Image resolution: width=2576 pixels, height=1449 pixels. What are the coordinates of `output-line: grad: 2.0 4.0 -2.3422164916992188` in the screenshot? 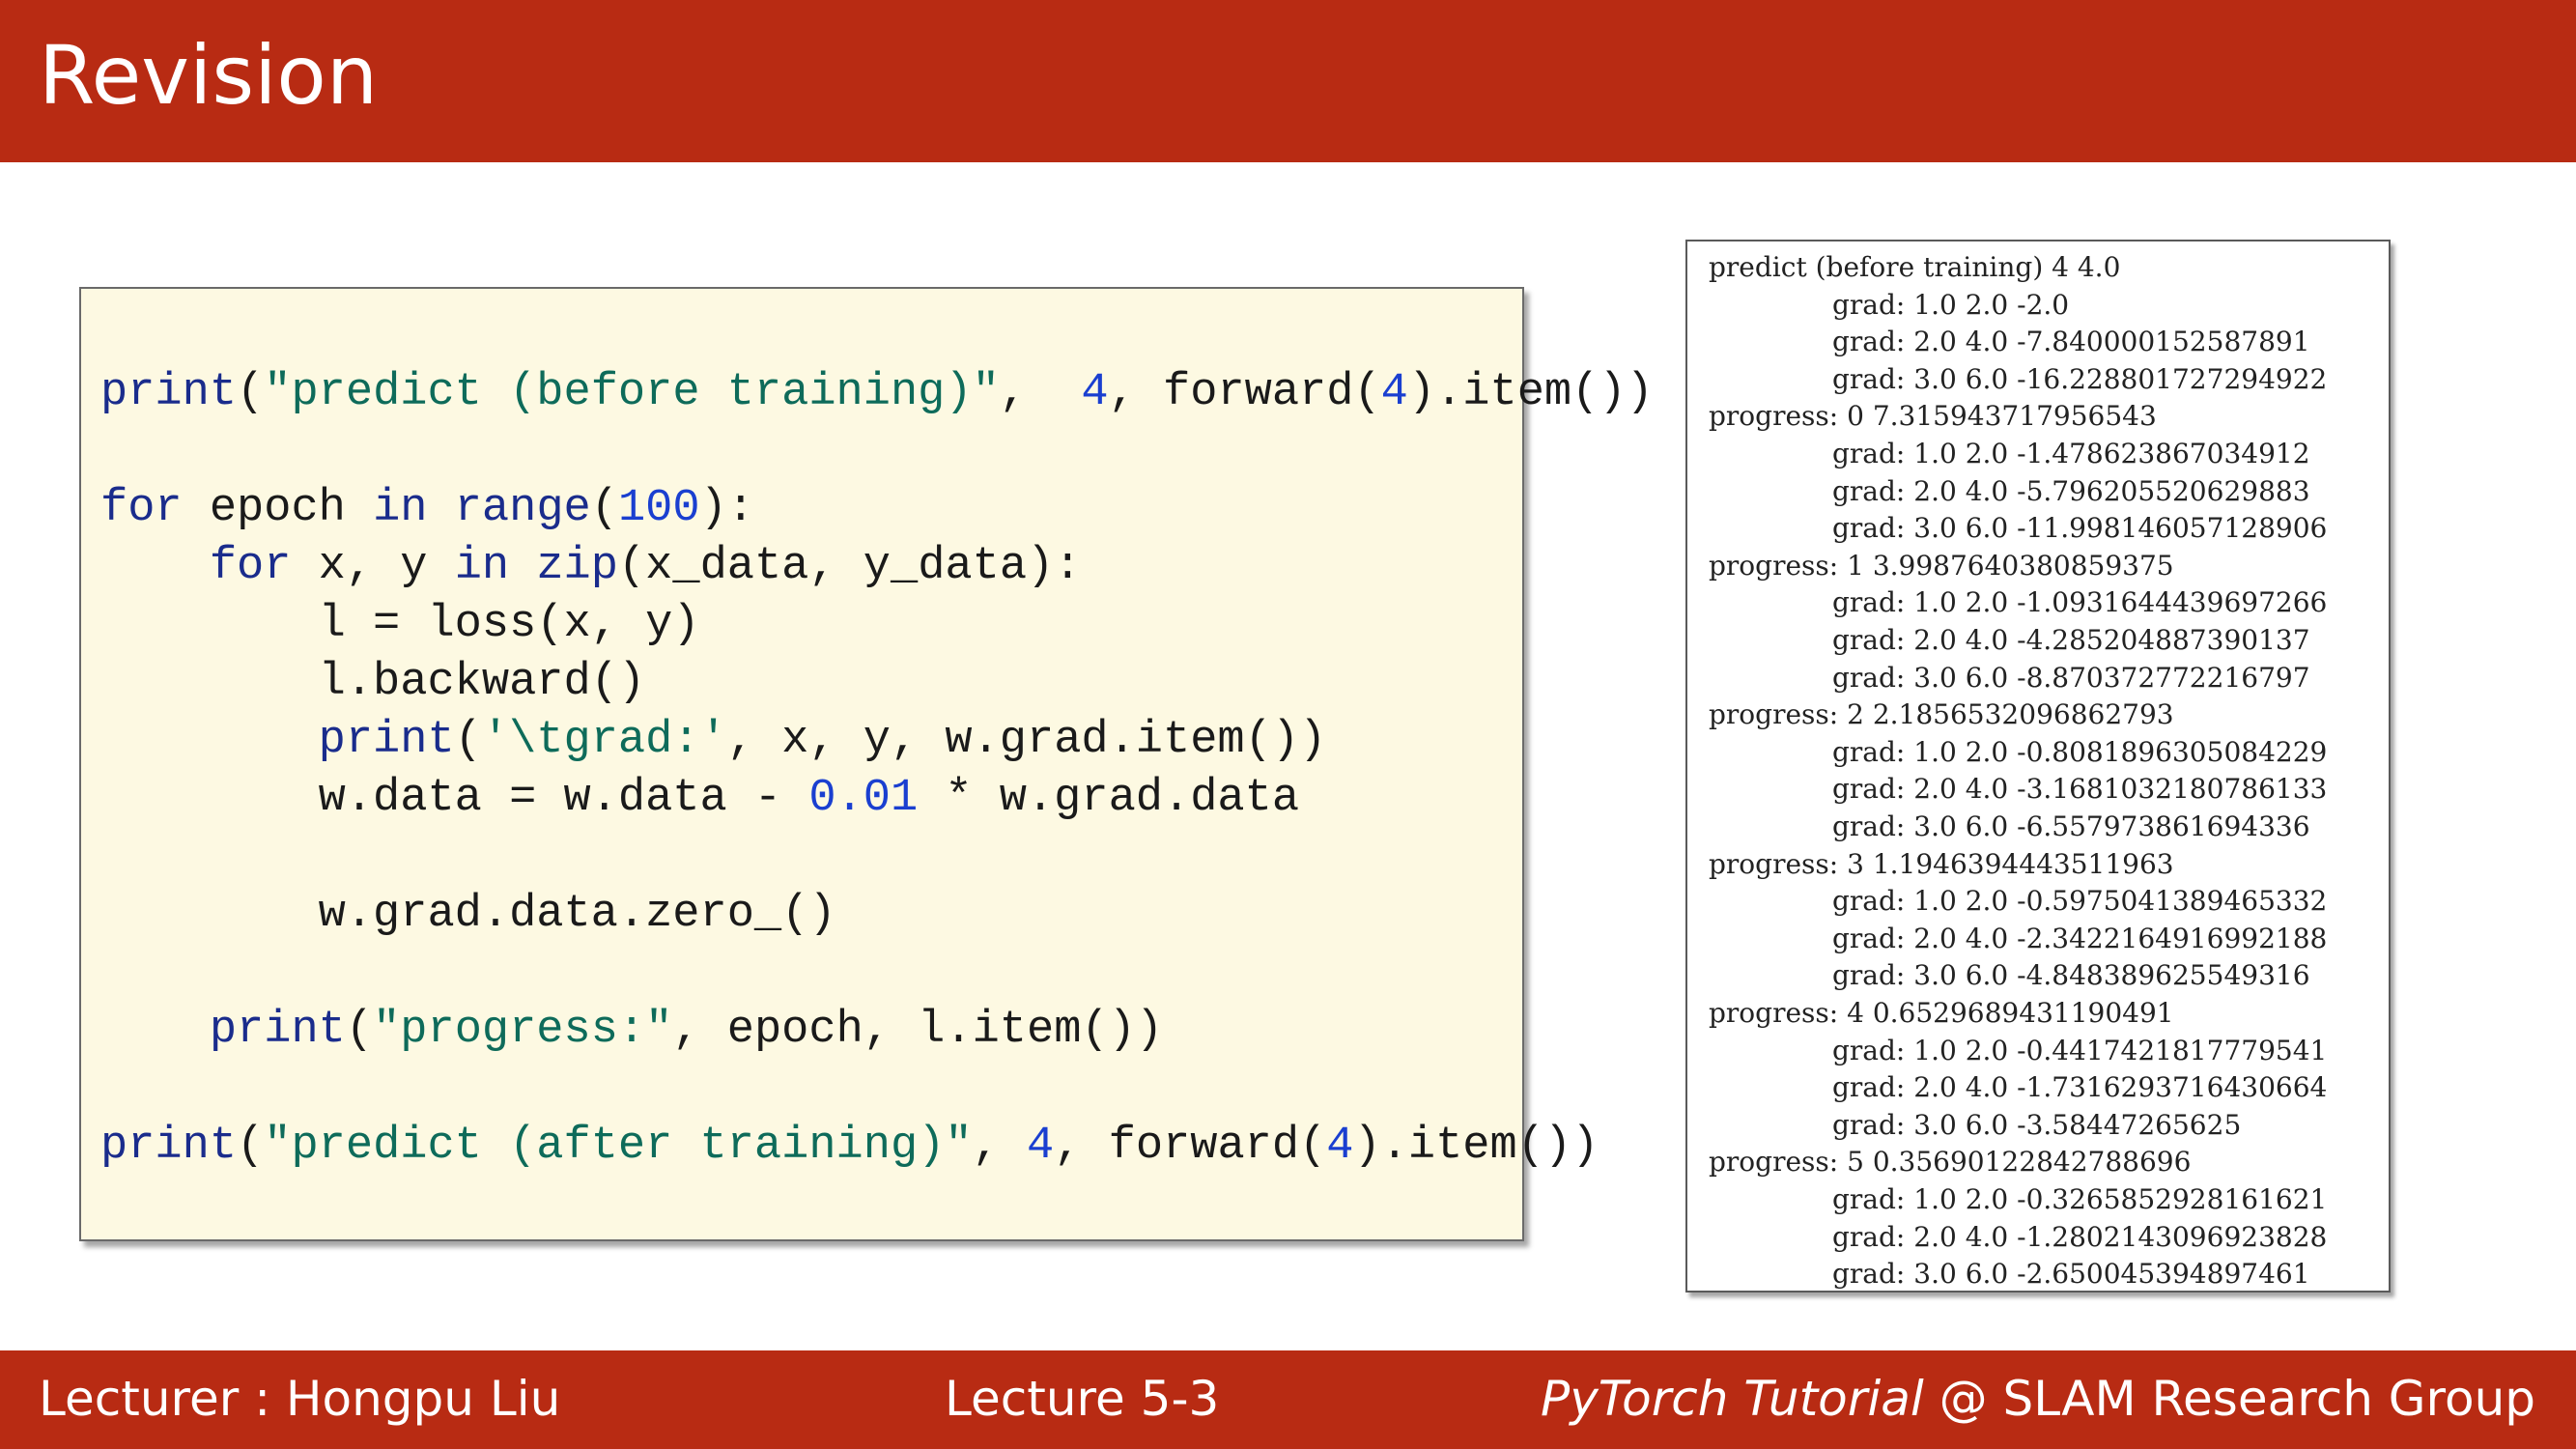 It's located at (2080, 938).